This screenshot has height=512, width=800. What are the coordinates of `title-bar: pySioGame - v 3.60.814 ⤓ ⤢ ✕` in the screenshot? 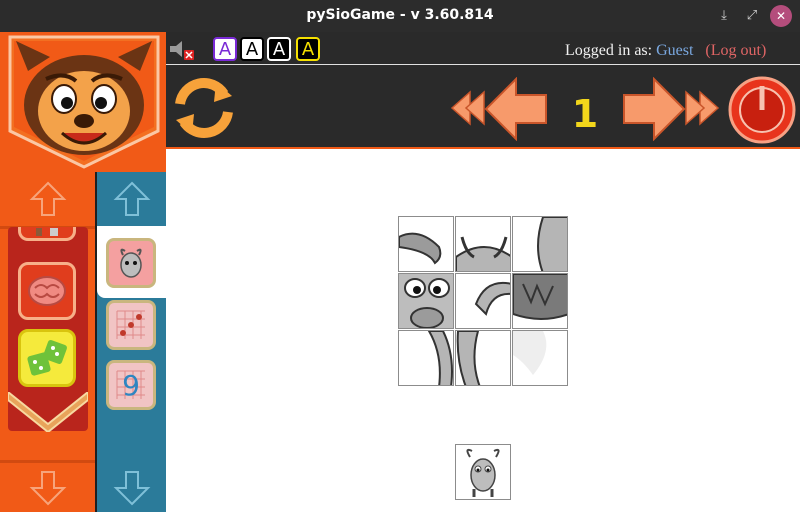 It's located at (400, 16).